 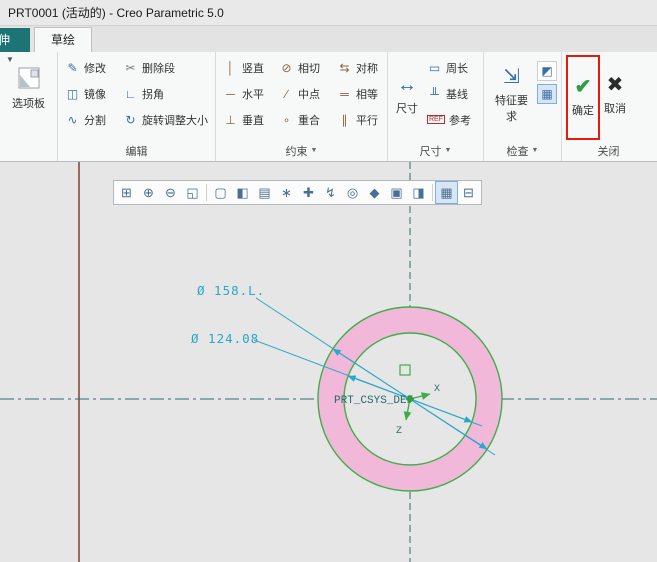 I want to click on perimeter-icon: ▭, so click(x=434, y=68).